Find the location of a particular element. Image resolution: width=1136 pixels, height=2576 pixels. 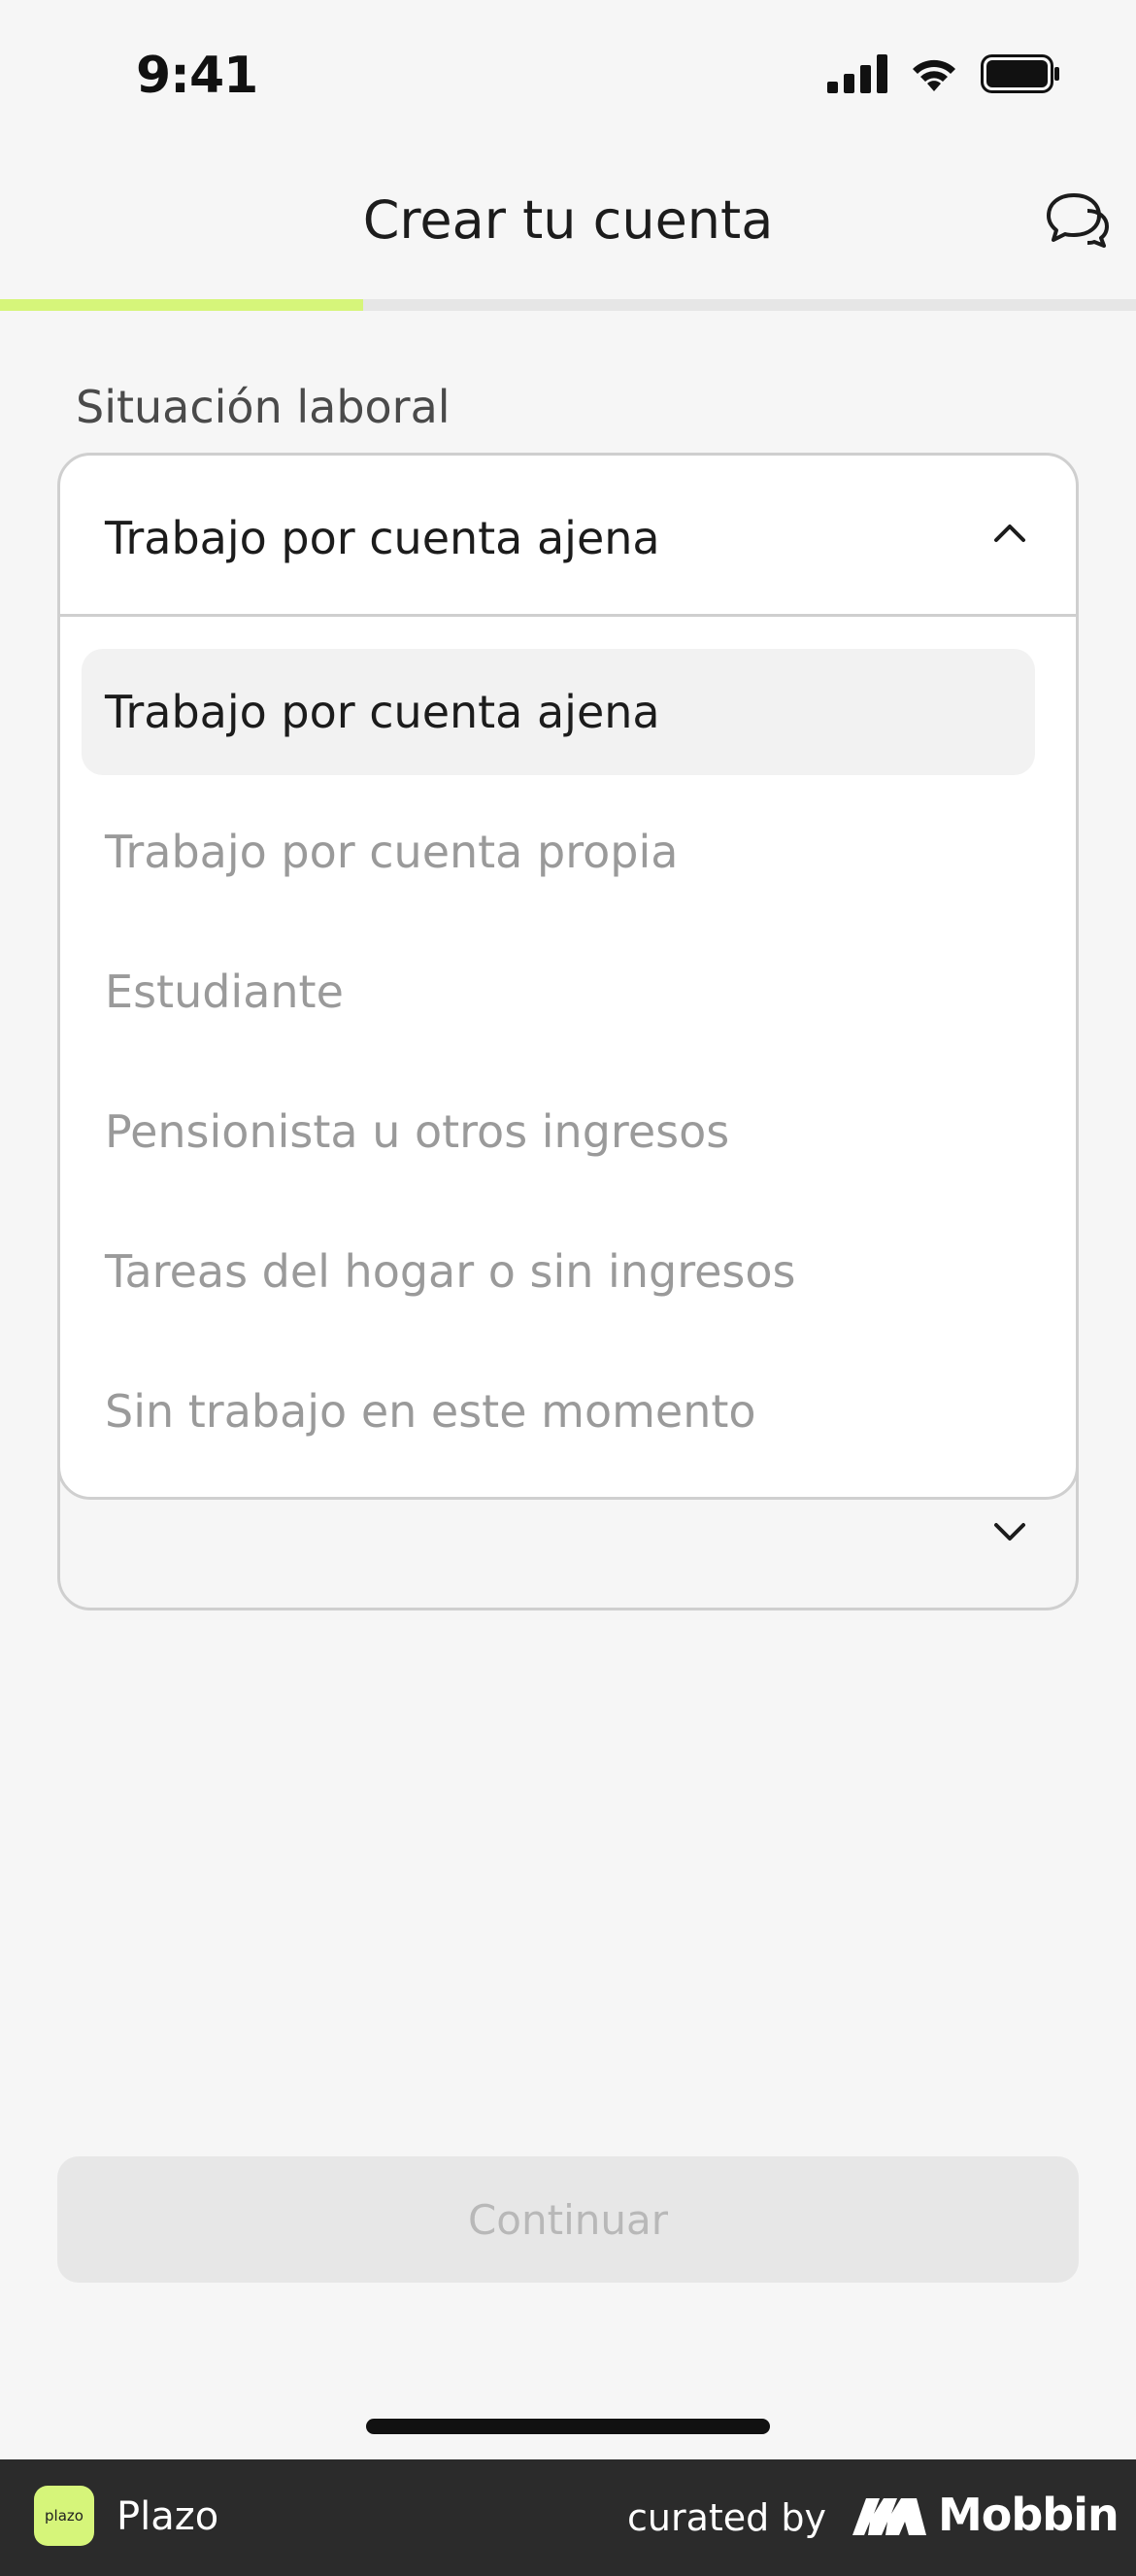

chevron-up-icon is located at coordinates (1009, 533).